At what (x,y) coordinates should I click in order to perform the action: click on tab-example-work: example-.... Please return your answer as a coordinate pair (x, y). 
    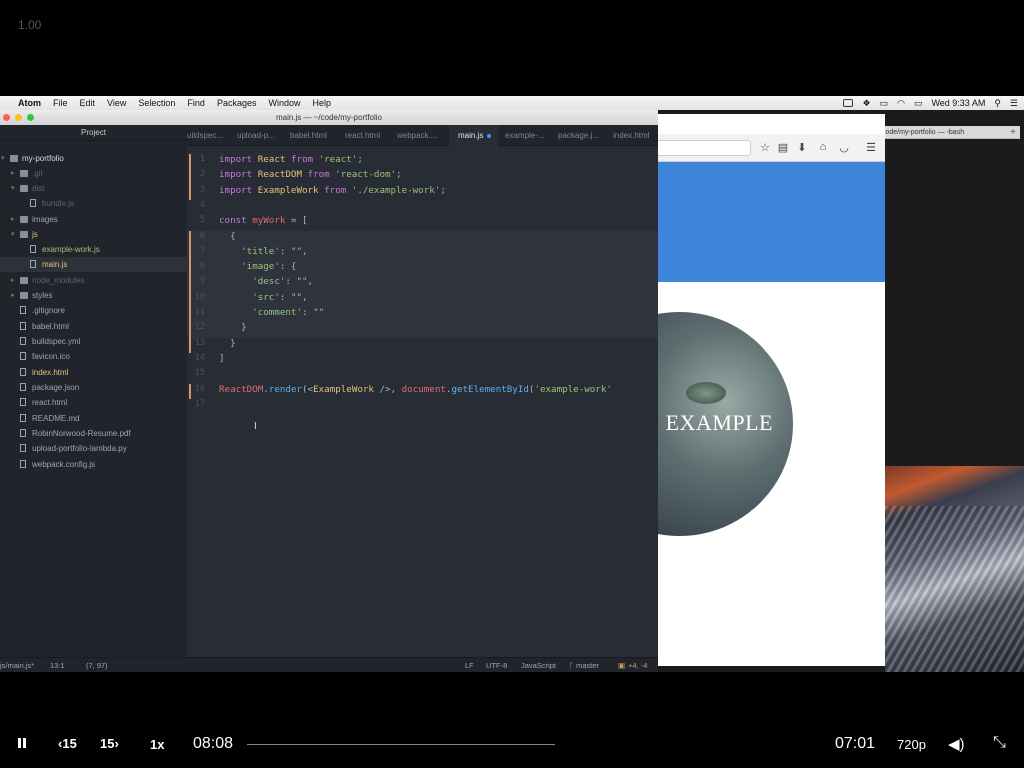
    Looking at the image, I should click on (526, 135).